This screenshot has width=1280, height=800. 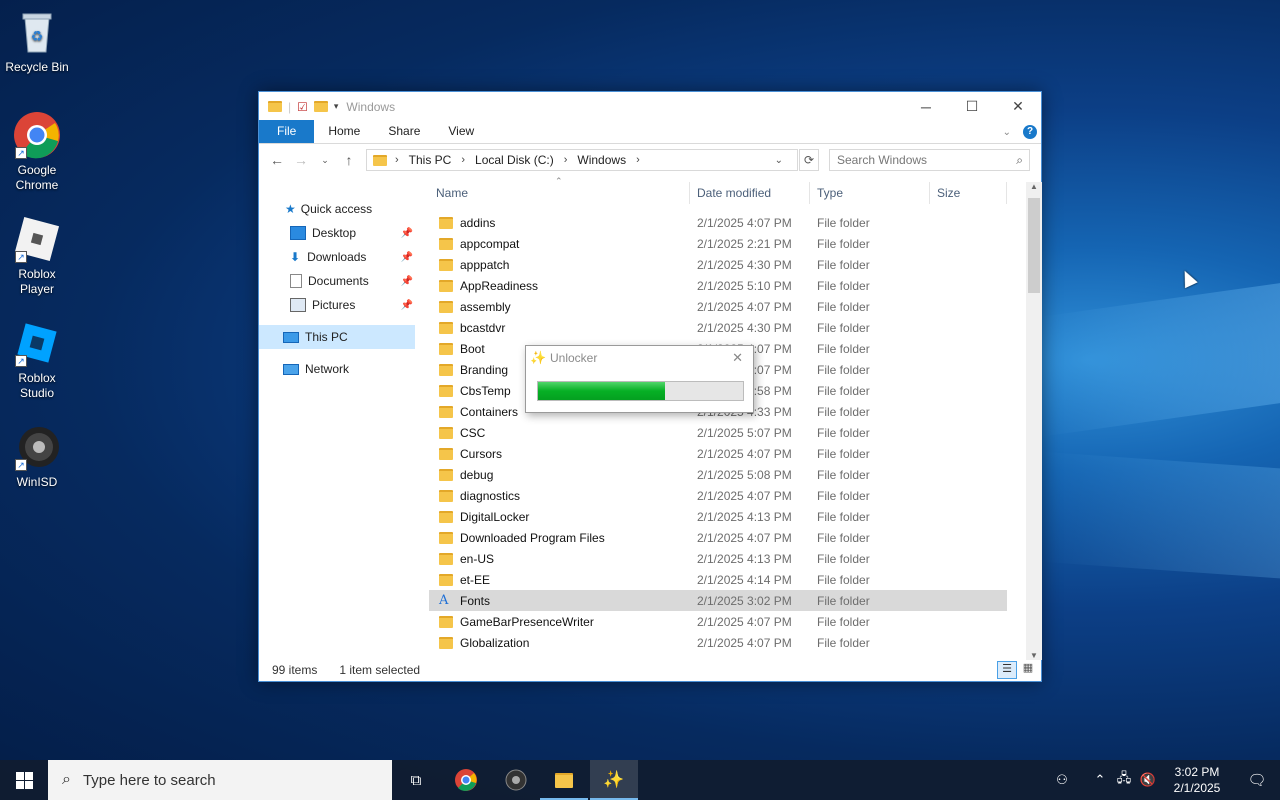 I want to click on tab-home: Home, so click(x=344, y=131).